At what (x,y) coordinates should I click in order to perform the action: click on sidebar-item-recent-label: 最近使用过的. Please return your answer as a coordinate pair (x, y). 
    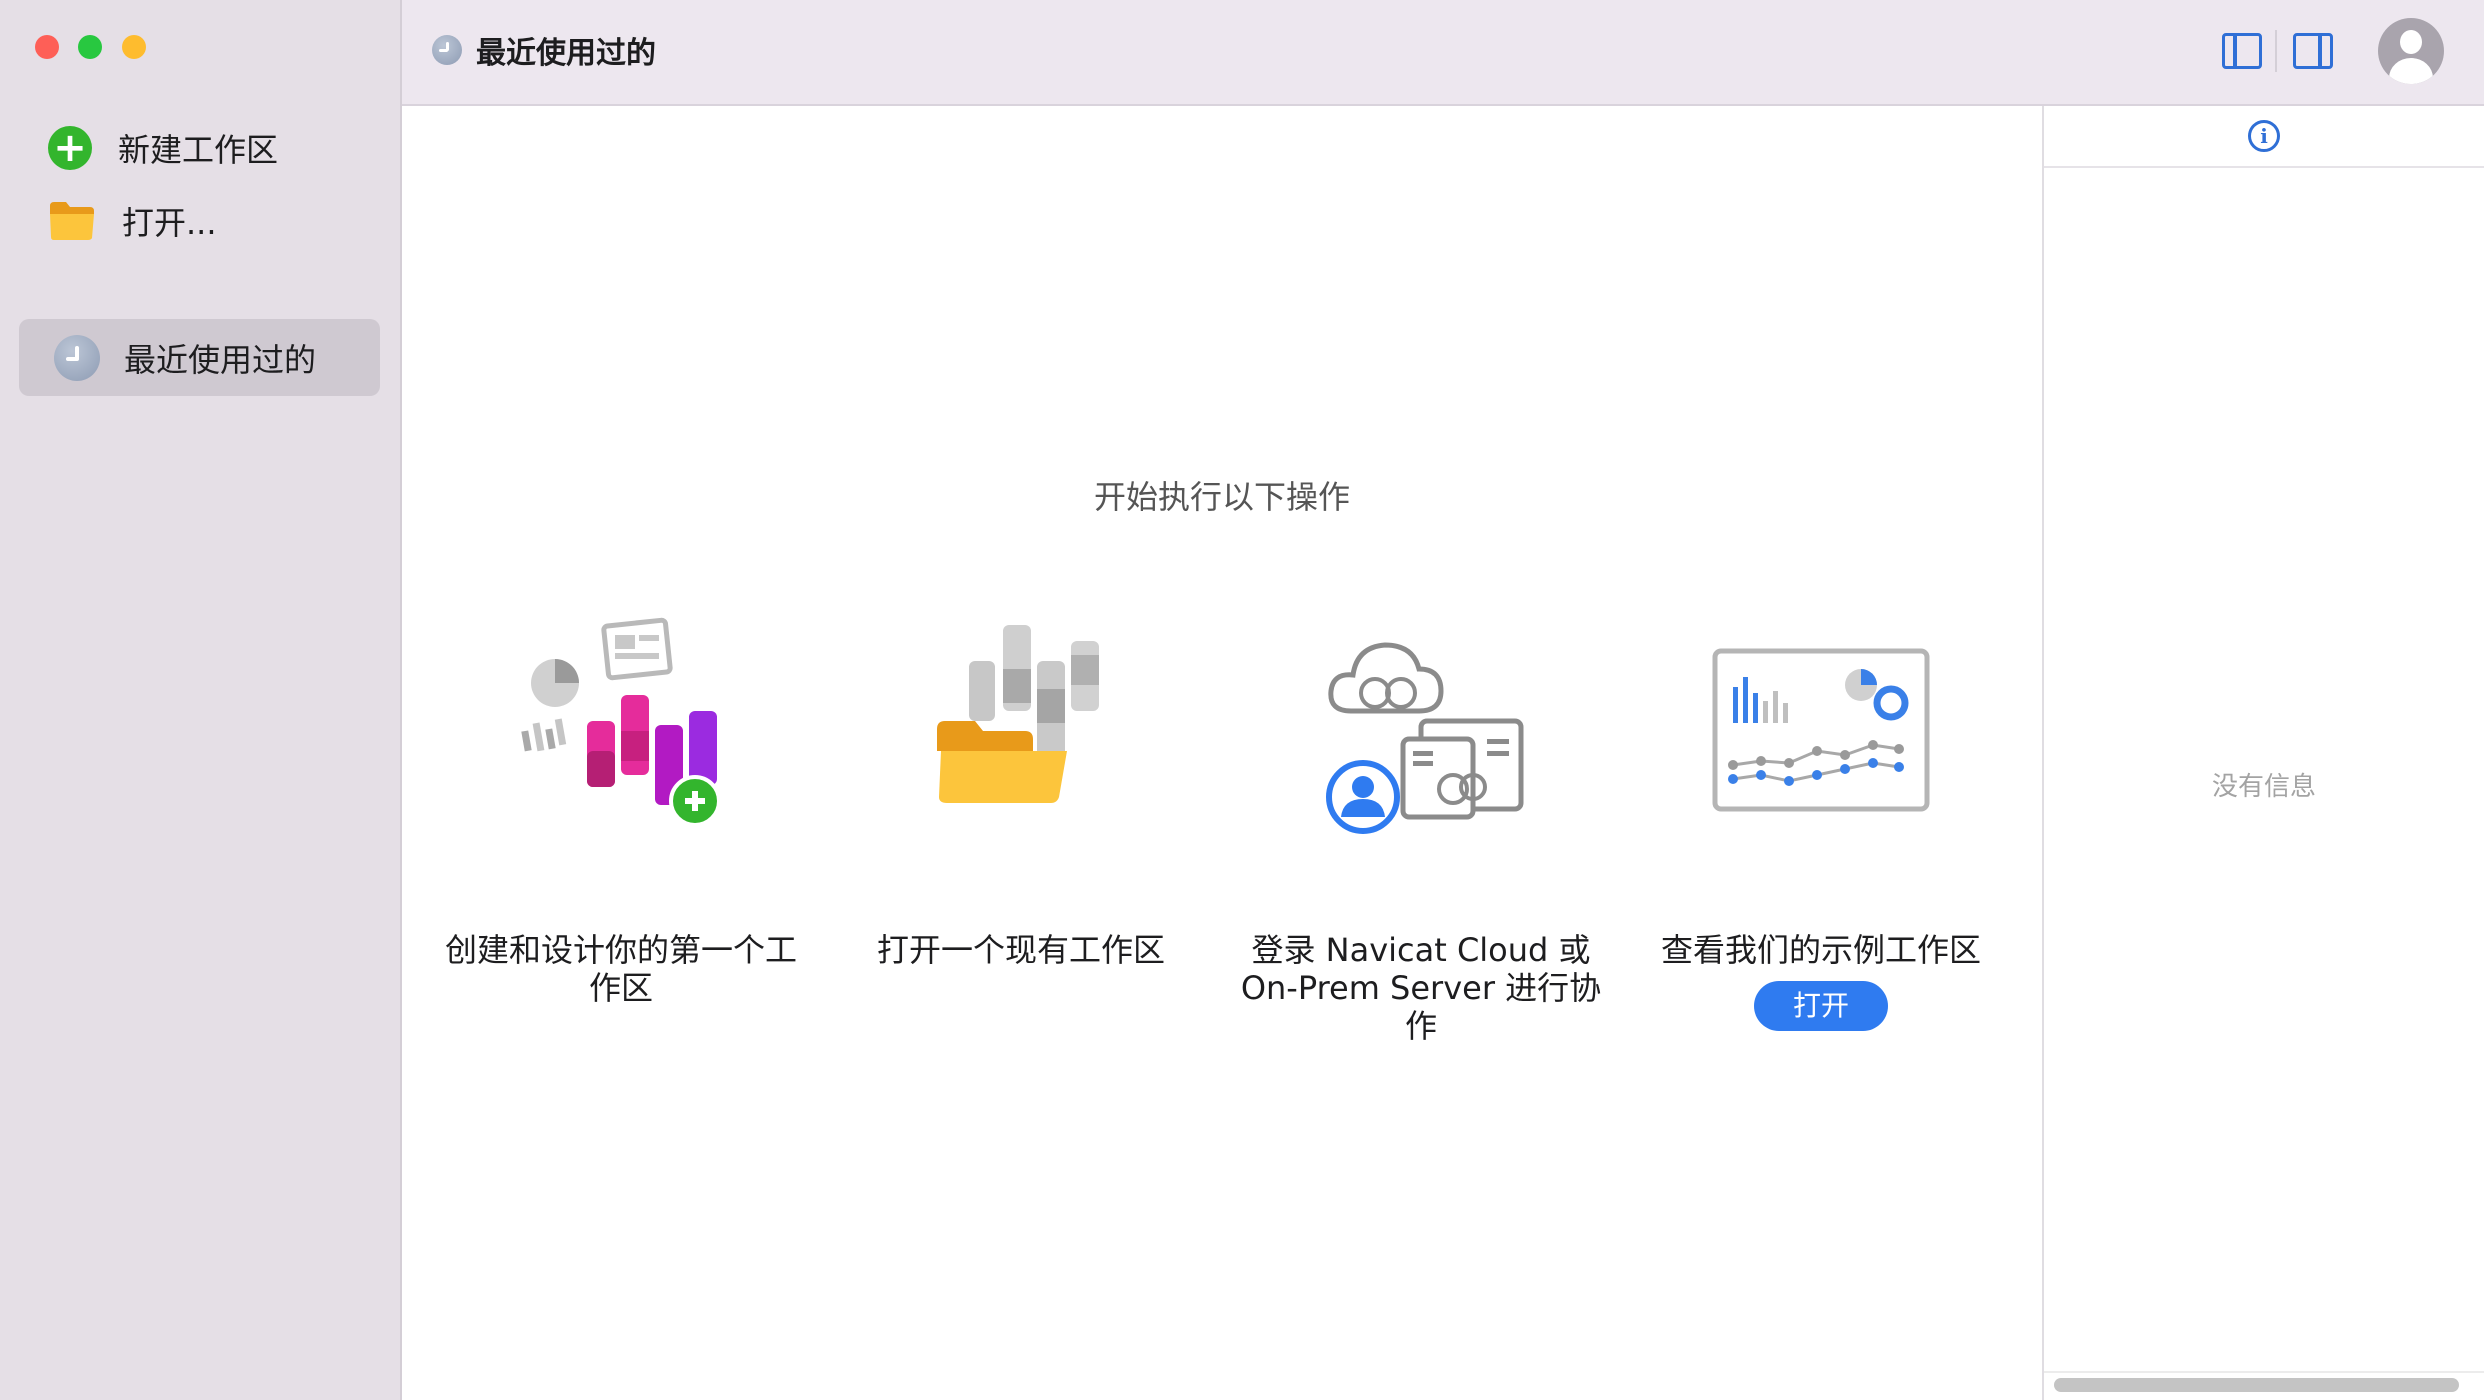
    Looking at the image, I should click on (220, 359).